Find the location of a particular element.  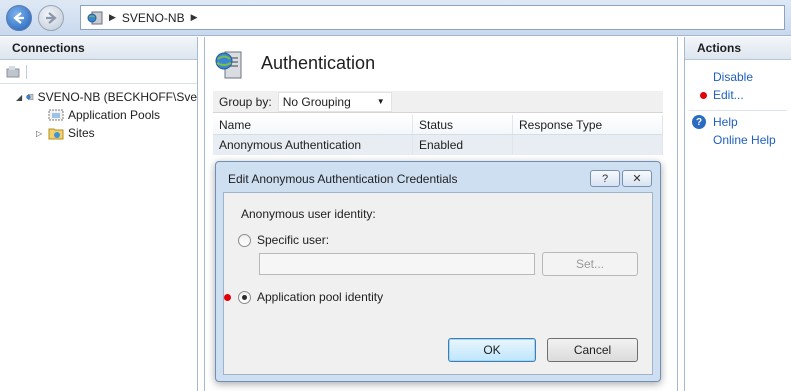

column-header-name: Name is located at coordinates (313, 124).